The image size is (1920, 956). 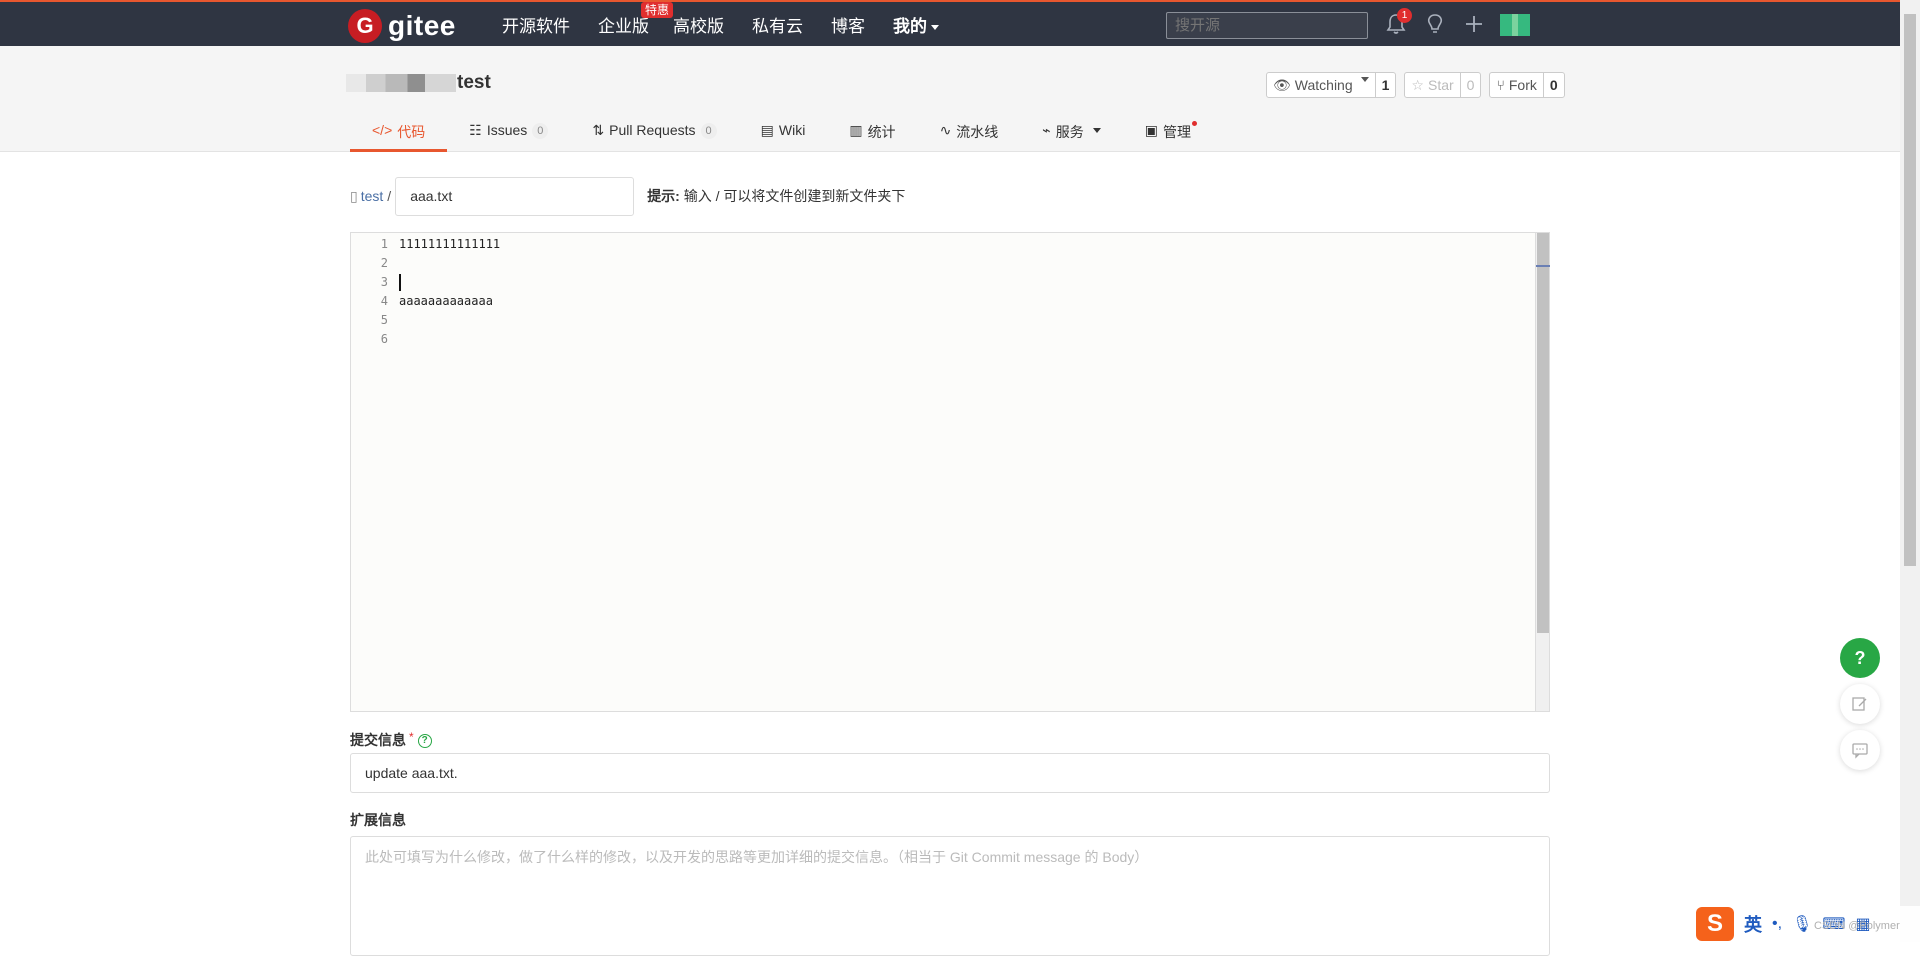 I want to click on tab-services-label: 服务, so click(x=1069, y=132).